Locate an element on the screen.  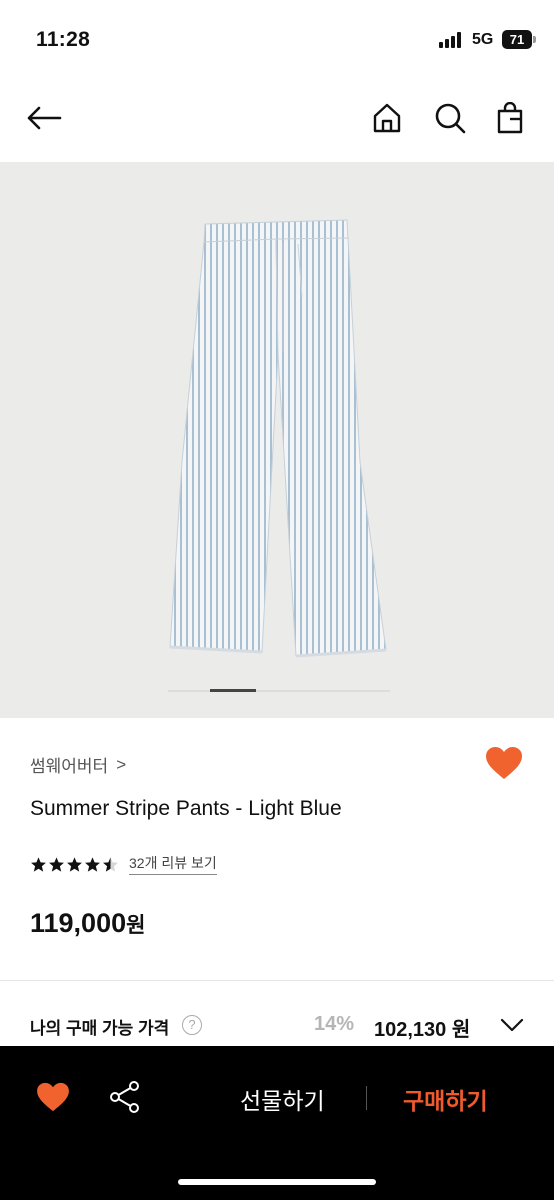
battery-tip is located at coordinates (534, 39).